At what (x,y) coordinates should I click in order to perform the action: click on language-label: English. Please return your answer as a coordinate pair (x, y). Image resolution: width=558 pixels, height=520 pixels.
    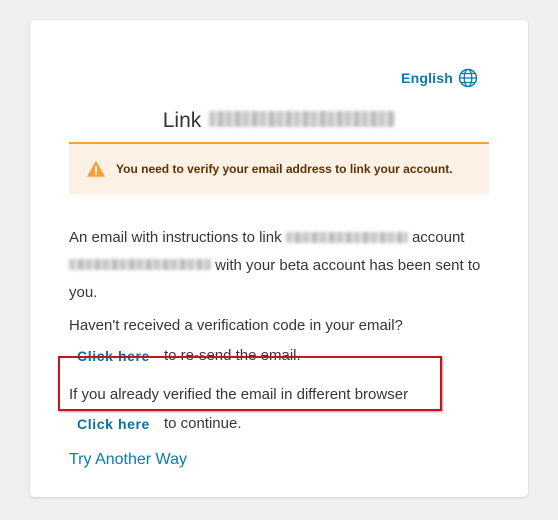
    Looking at the image, I should click on (427, 78).